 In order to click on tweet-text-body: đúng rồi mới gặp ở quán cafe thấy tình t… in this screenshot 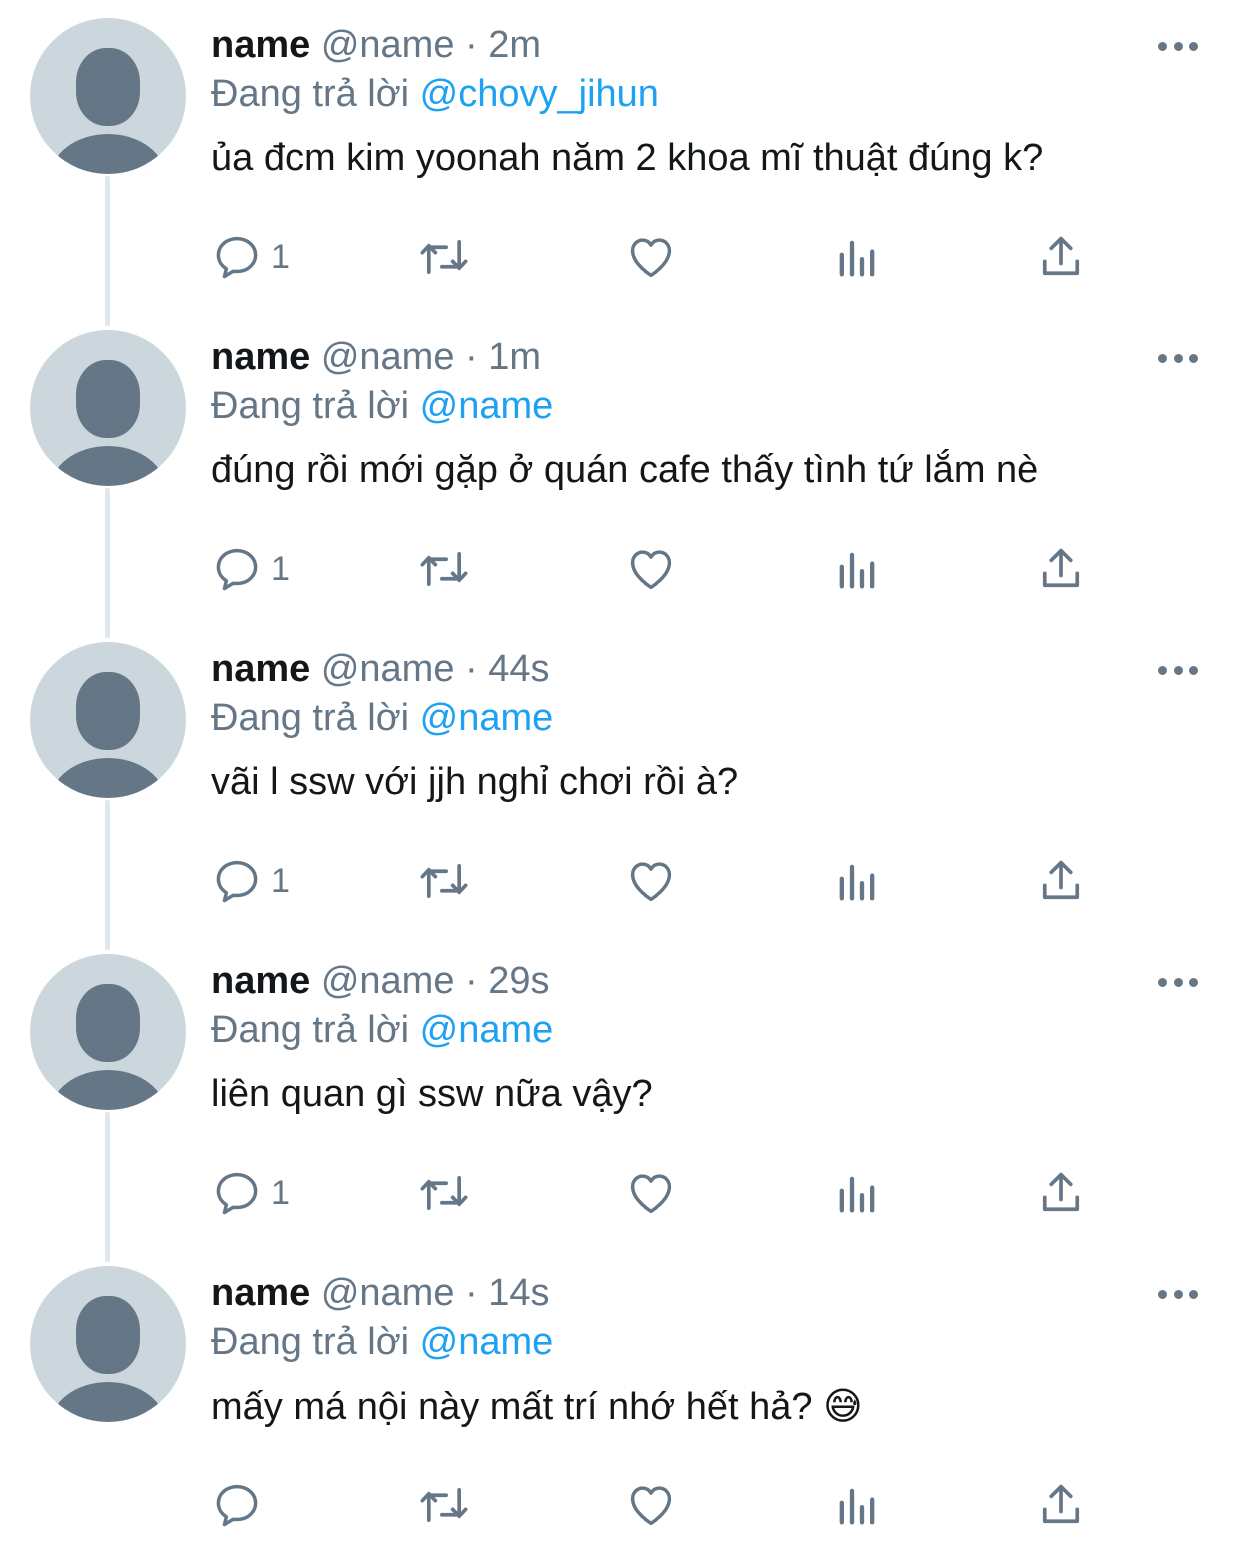, I will do `click(625, 470)`.